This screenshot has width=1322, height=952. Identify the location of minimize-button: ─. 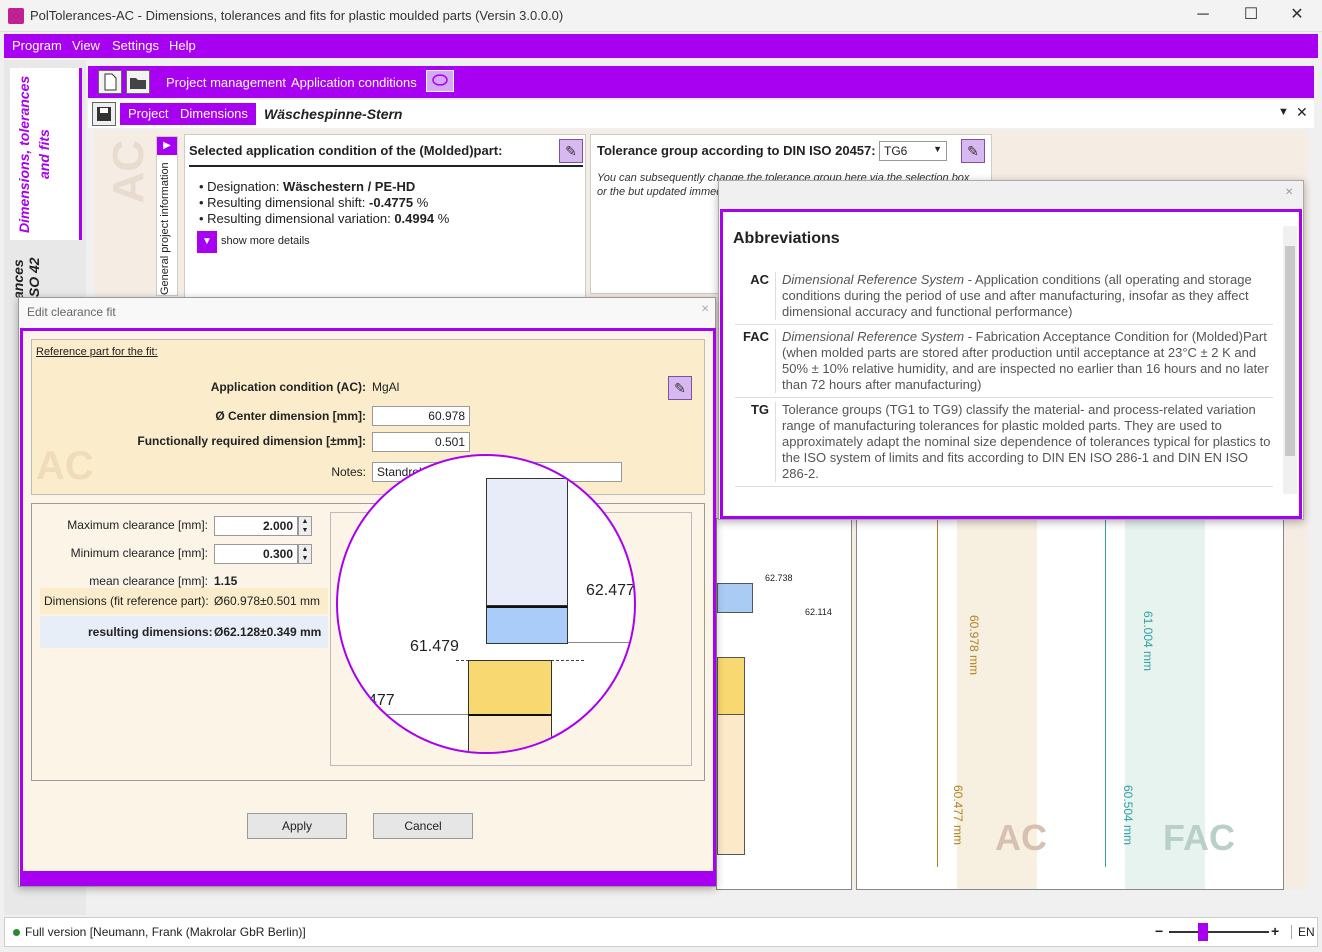
(1203, 16).